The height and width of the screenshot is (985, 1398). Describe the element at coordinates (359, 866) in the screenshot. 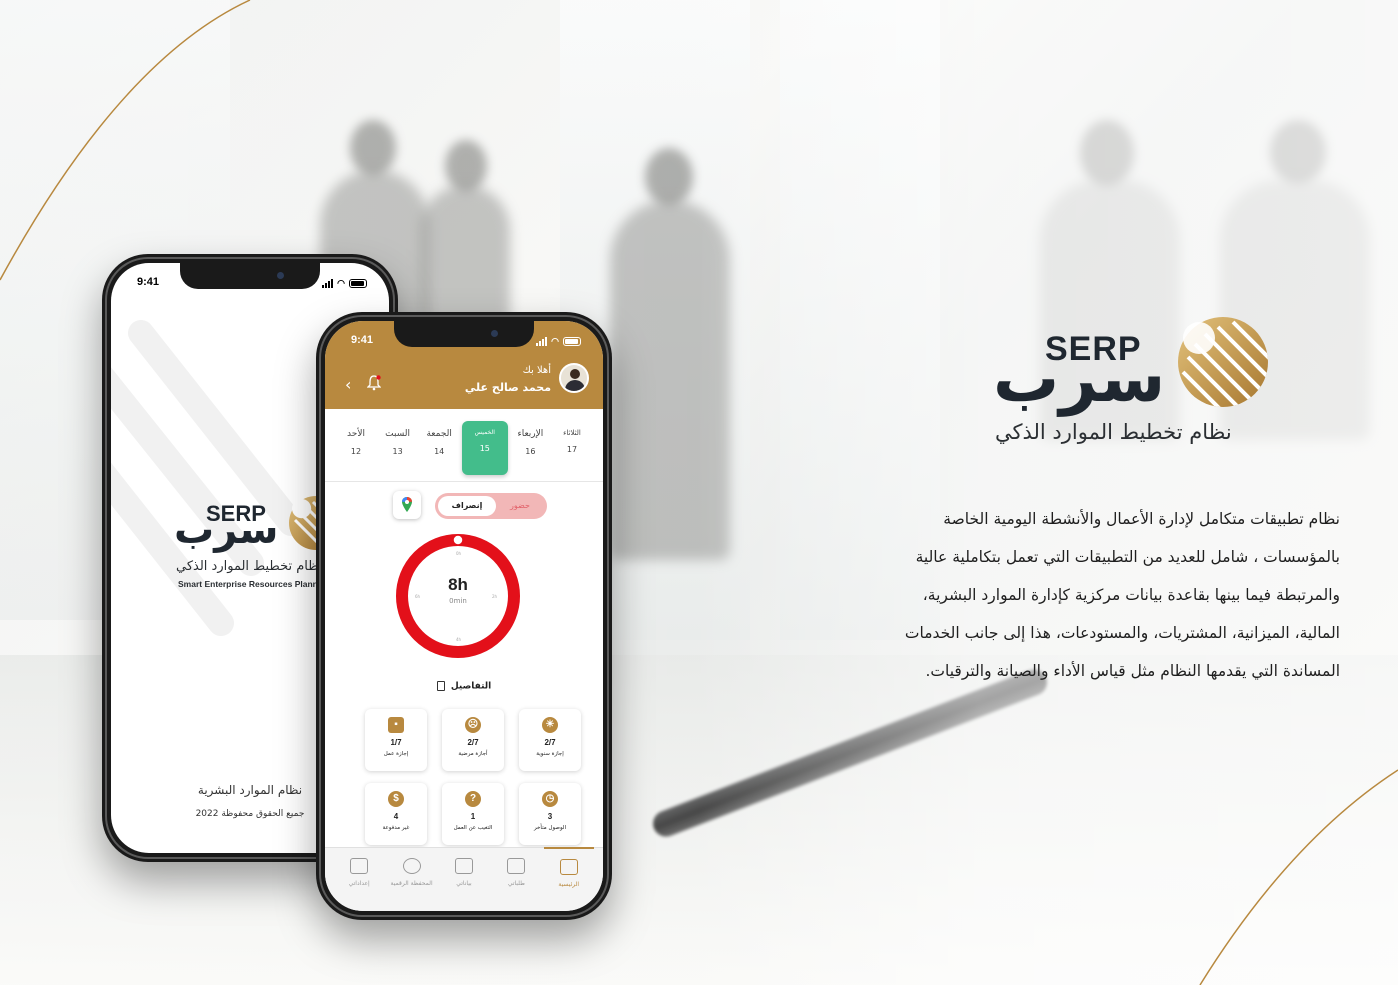

I see `settings-icon` at that location.